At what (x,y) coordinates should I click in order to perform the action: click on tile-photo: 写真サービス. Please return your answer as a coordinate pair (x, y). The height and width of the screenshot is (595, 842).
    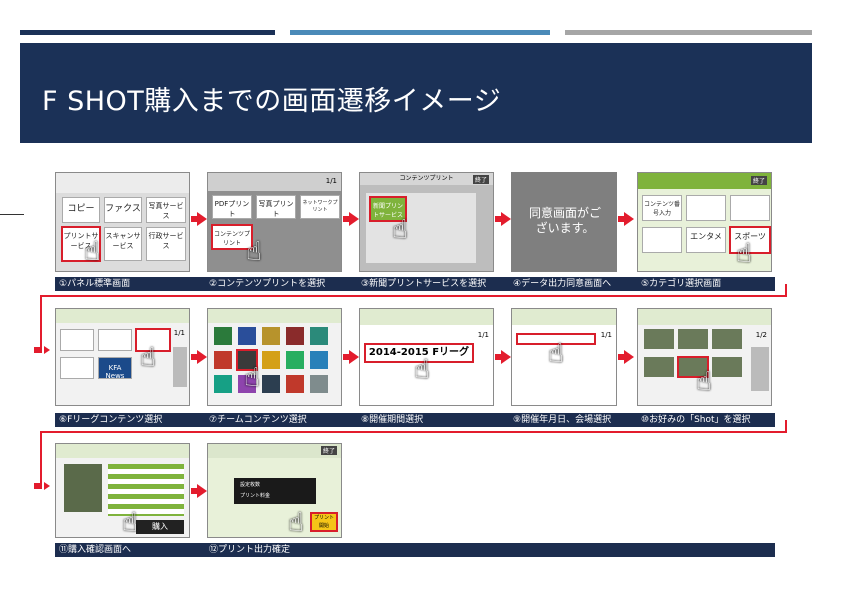
    Looking at the image, I should click on (166, 210).